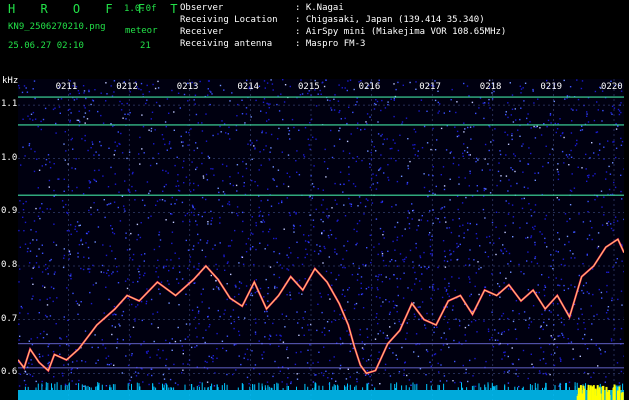 The height and width of the screenshot is (400, 629). What do you see at coordinates (202, 32) in the screenshot?
I see `info-label: Receiver` at bounding box center [202, 32].